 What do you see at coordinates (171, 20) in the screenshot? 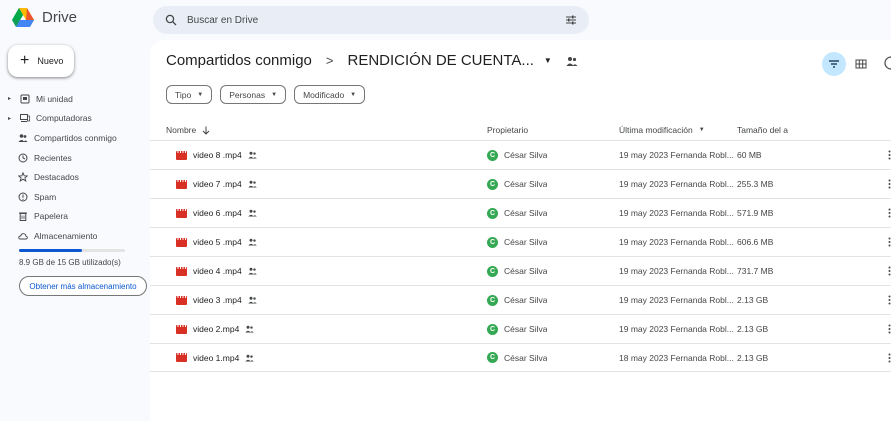
I see `search-icon` at bounding box center [171, 20].